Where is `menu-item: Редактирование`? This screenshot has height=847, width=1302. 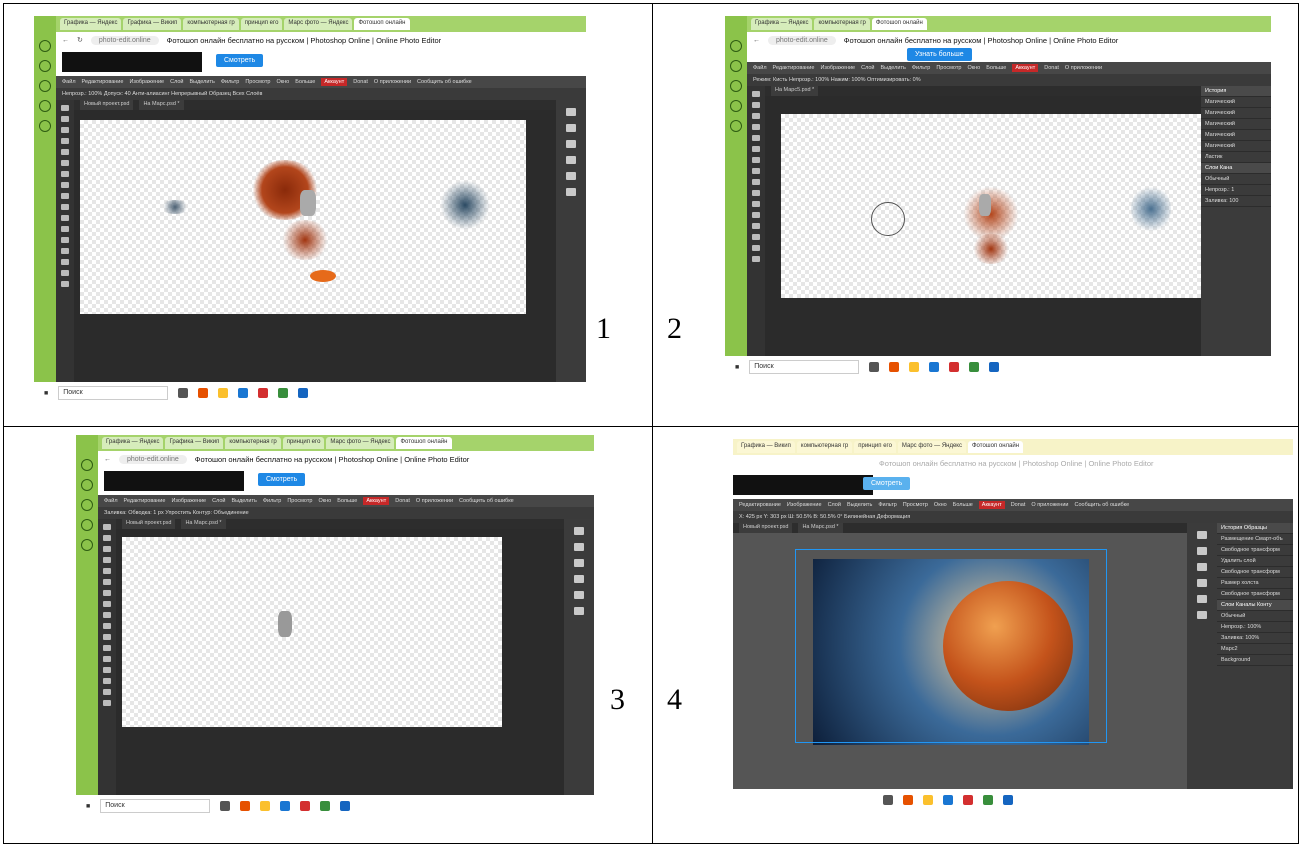 menu-item: Редактирование is located at coordinates (103, 82).